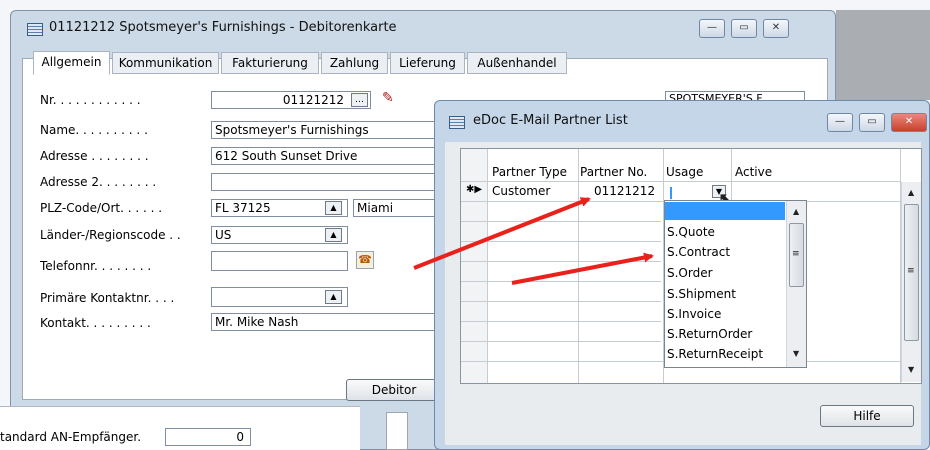 Image resolution: width=930 pixels, height=450 pixels. I want to click on arrow-to-usage-list, so click(582, 268).